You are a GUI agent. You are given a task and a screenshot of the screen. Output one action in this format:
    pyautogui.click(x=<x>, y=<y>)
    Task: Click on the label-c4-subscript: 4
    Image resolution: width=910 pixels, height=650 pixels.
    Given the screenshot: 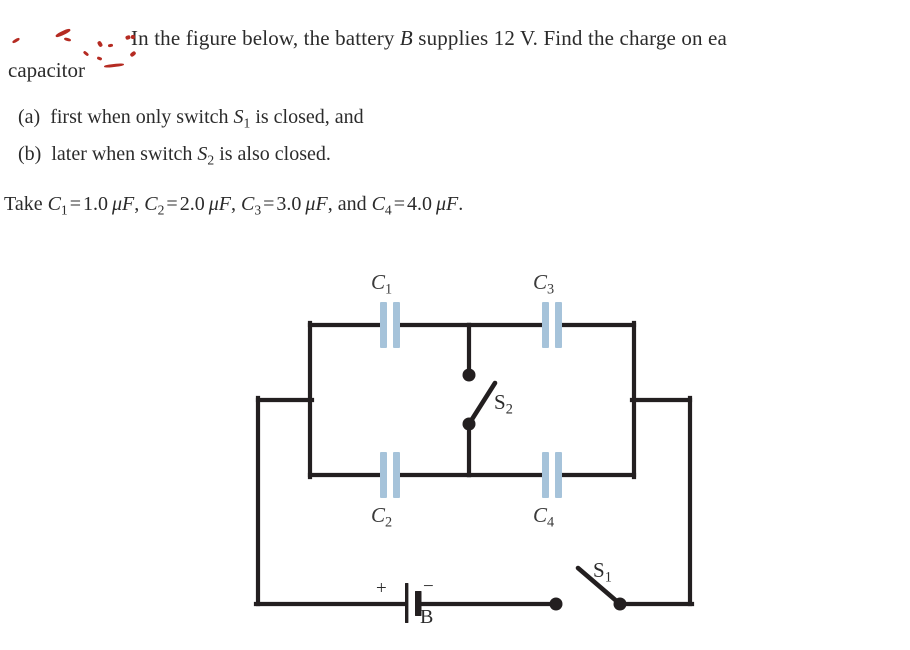 What is the action you would take?
    pyautogui.click(x=551, y=522)
    